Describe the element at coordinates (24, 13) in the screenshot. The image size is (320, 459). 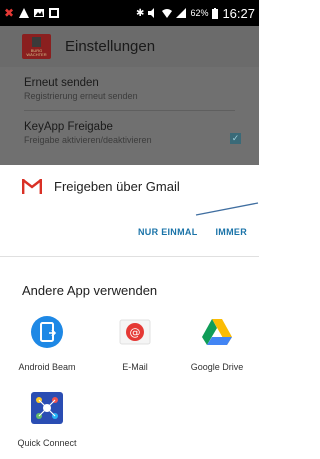
I see `warning-icon` at that location.